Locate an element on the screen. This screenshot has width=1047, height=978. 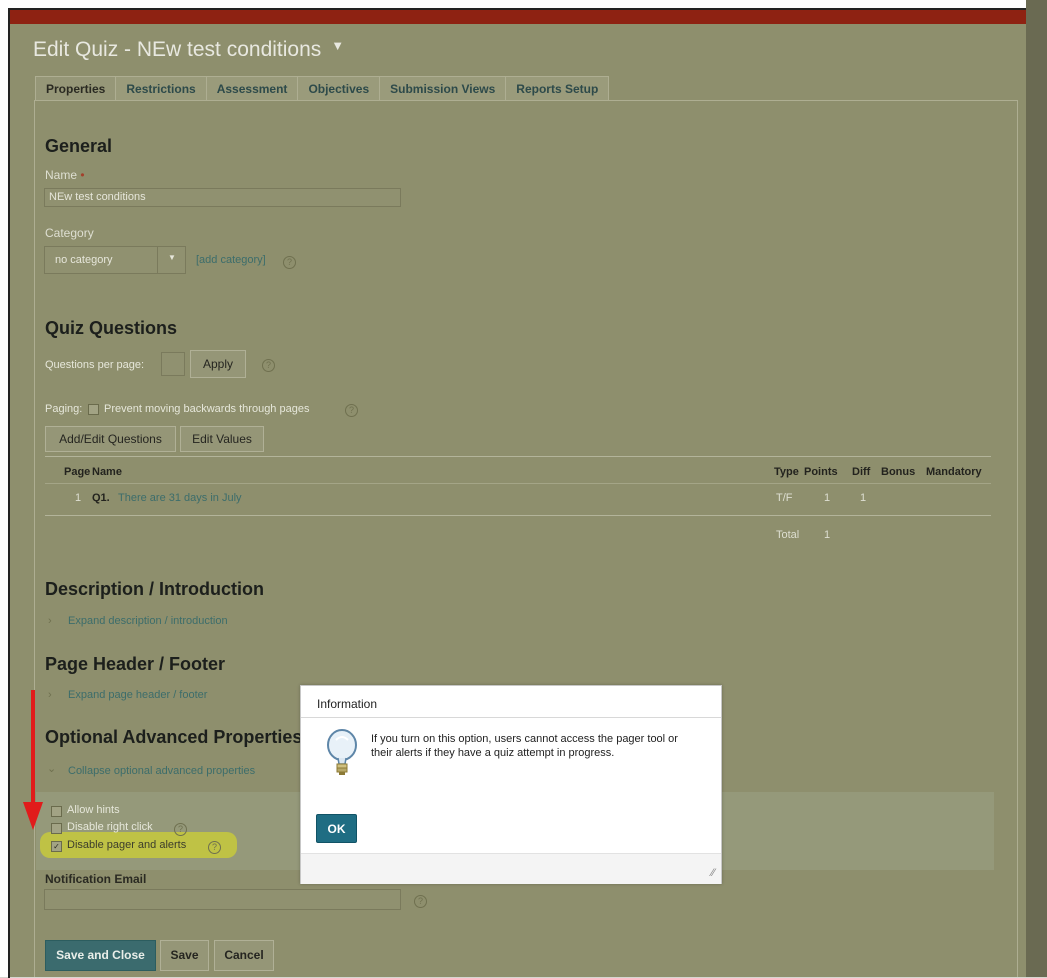
dialog-title: Information is located at coordinates (511, 702).